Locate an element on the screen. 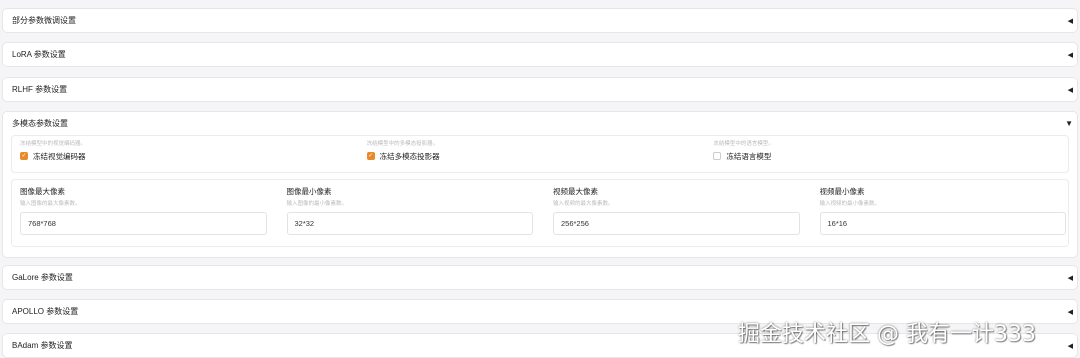 The image size is (1080, 358). field-info: 输入图像的最小像素数。 is located at coordinates (317, 204).